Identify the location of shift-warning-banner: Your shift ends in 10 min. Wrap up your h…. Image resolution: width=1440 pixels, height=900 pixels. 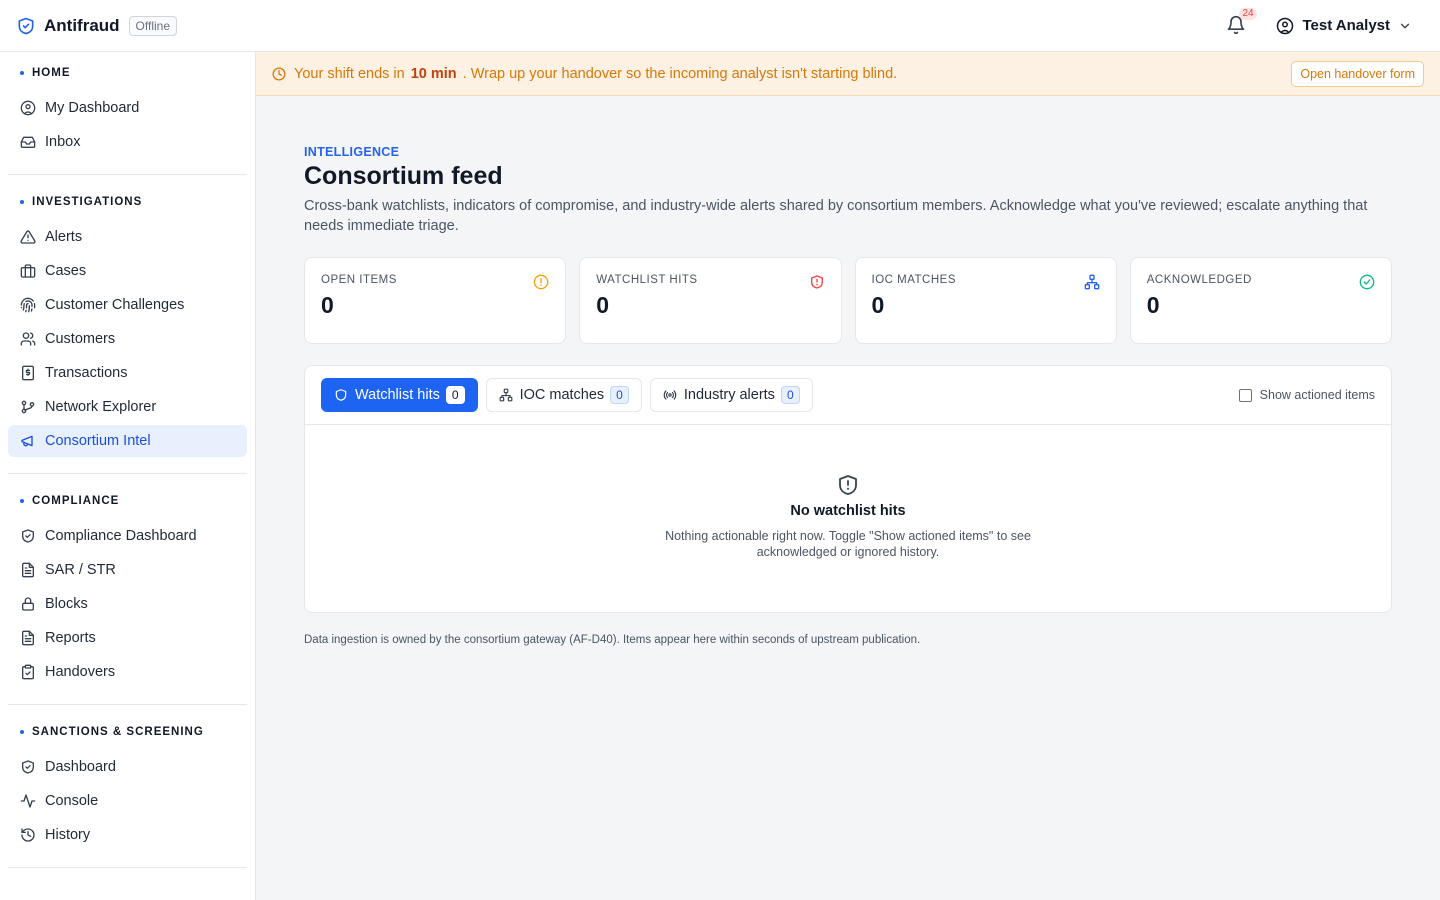
(848, 74).